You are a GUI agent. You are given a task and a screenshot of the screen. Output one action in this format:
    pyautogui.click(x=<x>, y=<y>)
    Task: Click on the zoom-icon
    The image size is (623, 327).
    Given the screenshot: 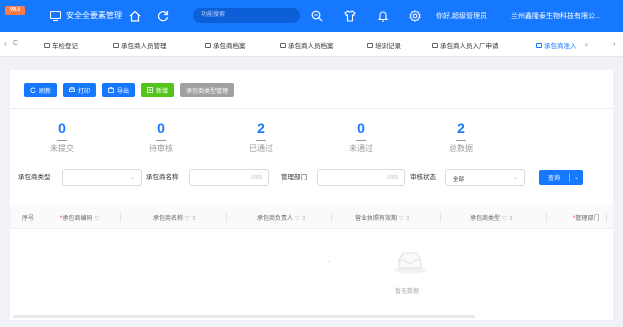 What is the action you would take?
    pyautogui.click(x=317, y=16)
    